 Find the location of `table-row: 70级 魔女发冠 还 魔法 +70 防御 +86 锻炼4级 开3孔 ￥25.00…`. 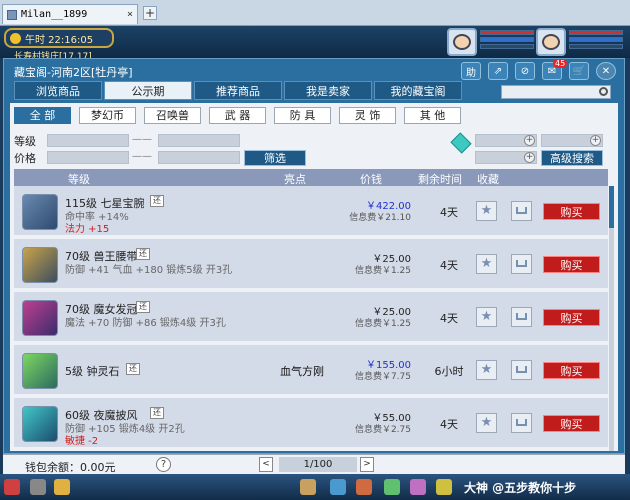

table-row: 70级 魔女发冠 还 魔法 +70 防御 +86 锻炼4级 开3孔 ￥25.00… is located at coordinates (311, 317).